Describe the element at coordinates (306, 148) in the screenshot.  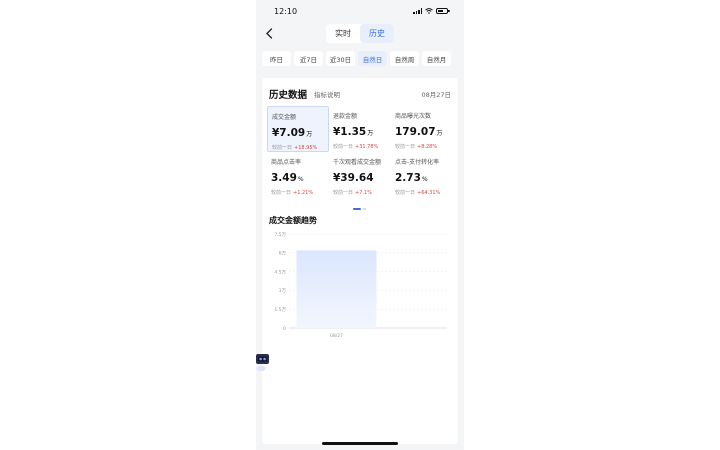
I see `metric-change: +18.95%` at that location.